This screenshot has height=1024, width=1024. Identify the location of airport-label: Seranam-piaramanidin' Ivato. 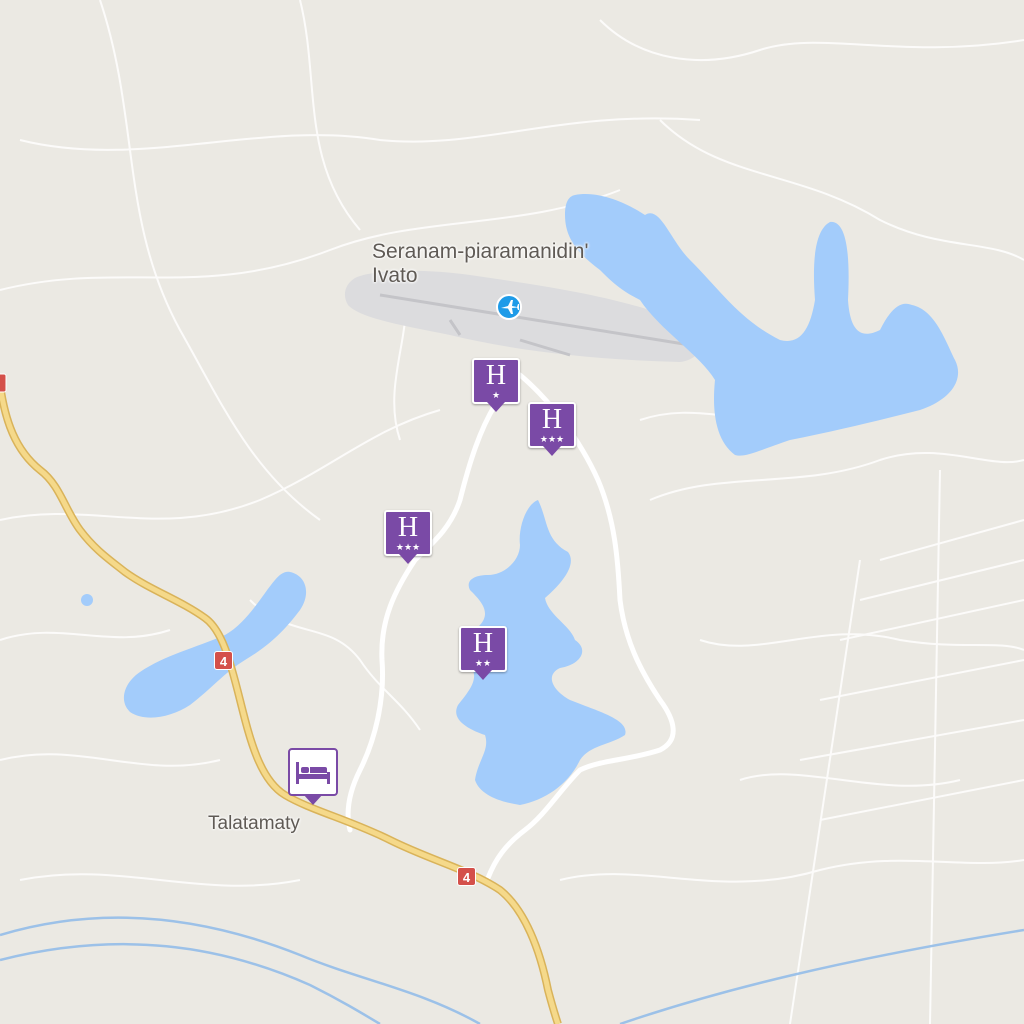
(480, 264).